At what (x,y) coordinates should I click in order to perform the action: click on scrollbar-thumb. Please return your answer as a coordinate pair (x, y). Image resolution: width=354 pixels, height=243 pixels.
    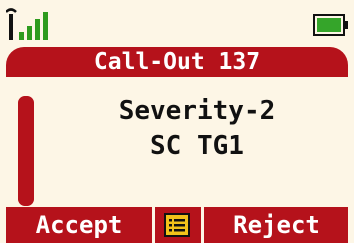
    Looking at the image, I should click on (26, 151).